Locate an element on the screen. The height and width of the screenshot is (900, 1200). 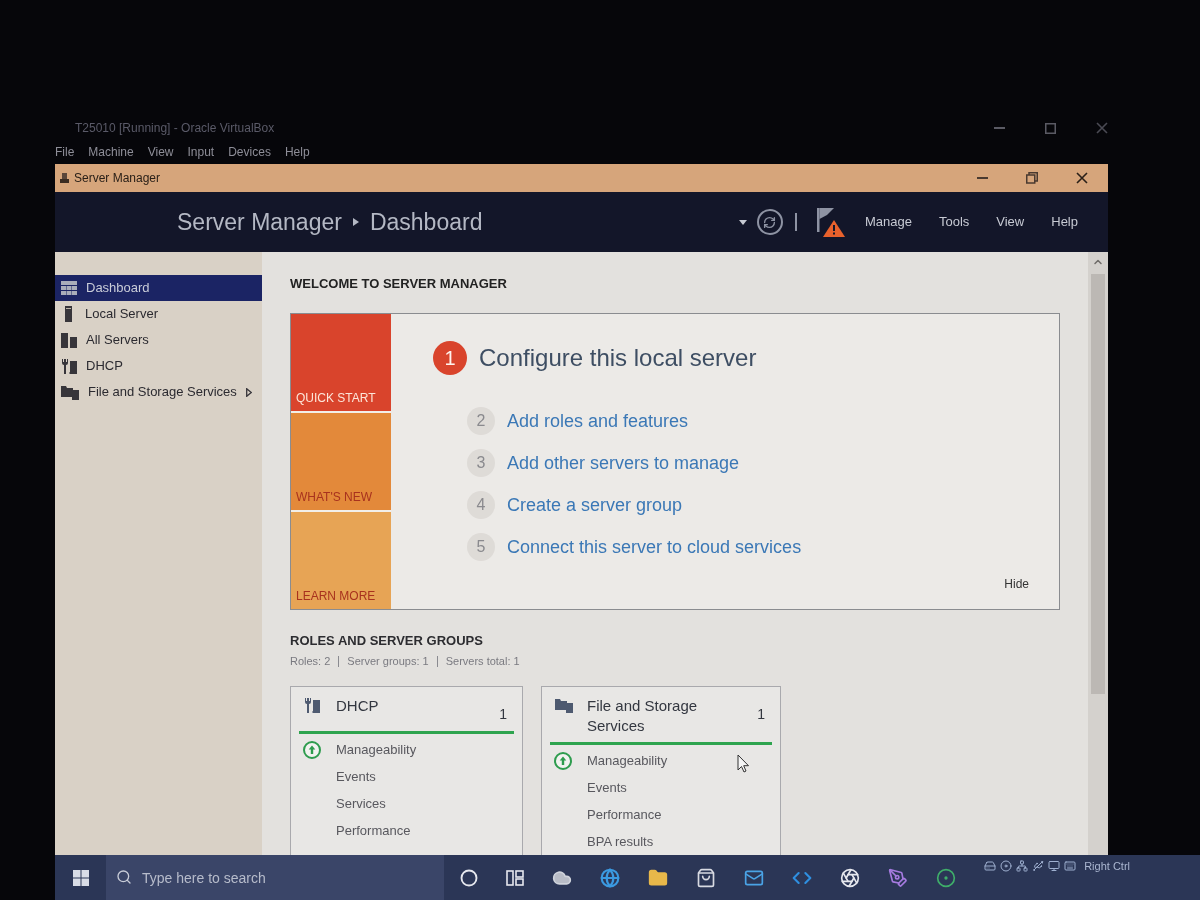
circle-dot-icon is located at coordinates (946, 877).